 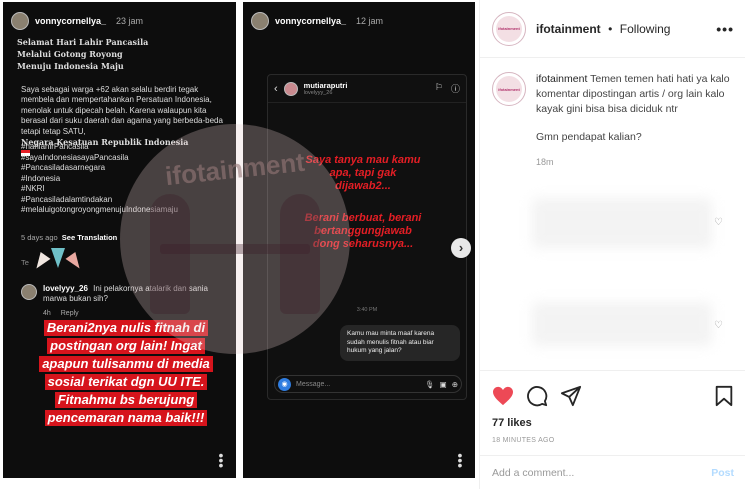 What do you see at coordinates (126, 418) in the screenshot?
I see `banner-line: pencemaran nama baik!!!` at bounding box center [126, 418].